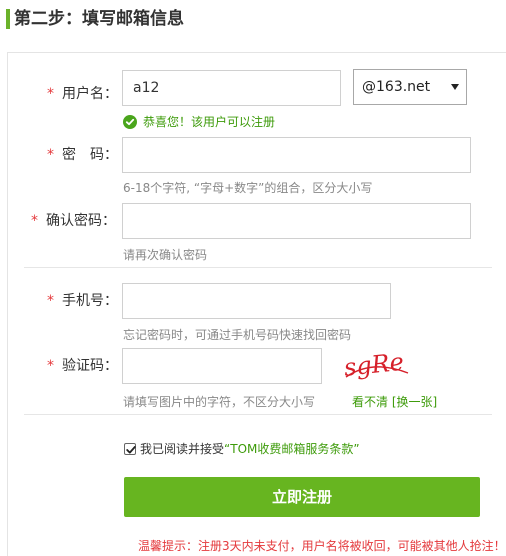 This screenshot has height=556, width=506. What do you see at coordinates (296, 155) in the screenshot?
I see `password-input` at bounding box center [296, 155].